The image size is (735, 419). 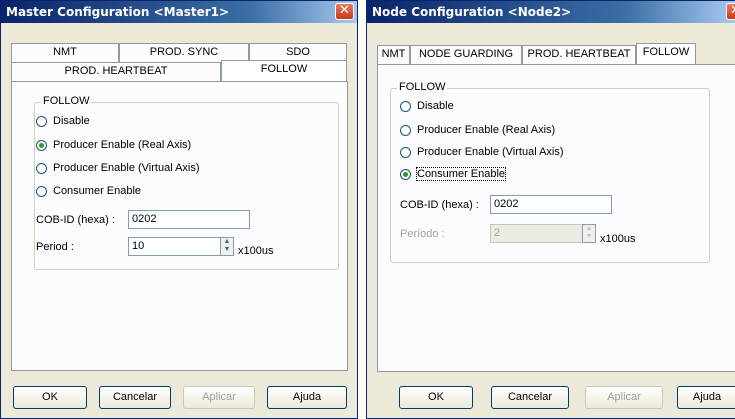 What do you see at coordinates (466, 54) in the screenshot?
I see `tab-node-guarding: NODE GUARDING` at bounding box center [466, 54].